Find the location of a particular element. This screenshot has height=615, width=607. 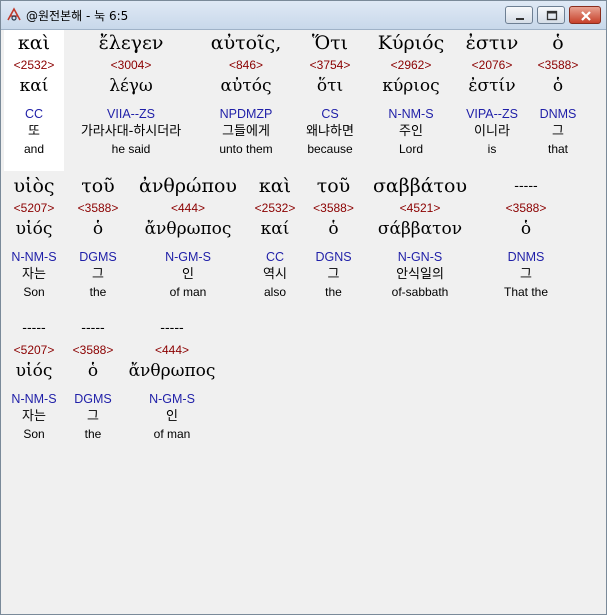

korean-gloss: 또 is located at coordinates (34, 131).